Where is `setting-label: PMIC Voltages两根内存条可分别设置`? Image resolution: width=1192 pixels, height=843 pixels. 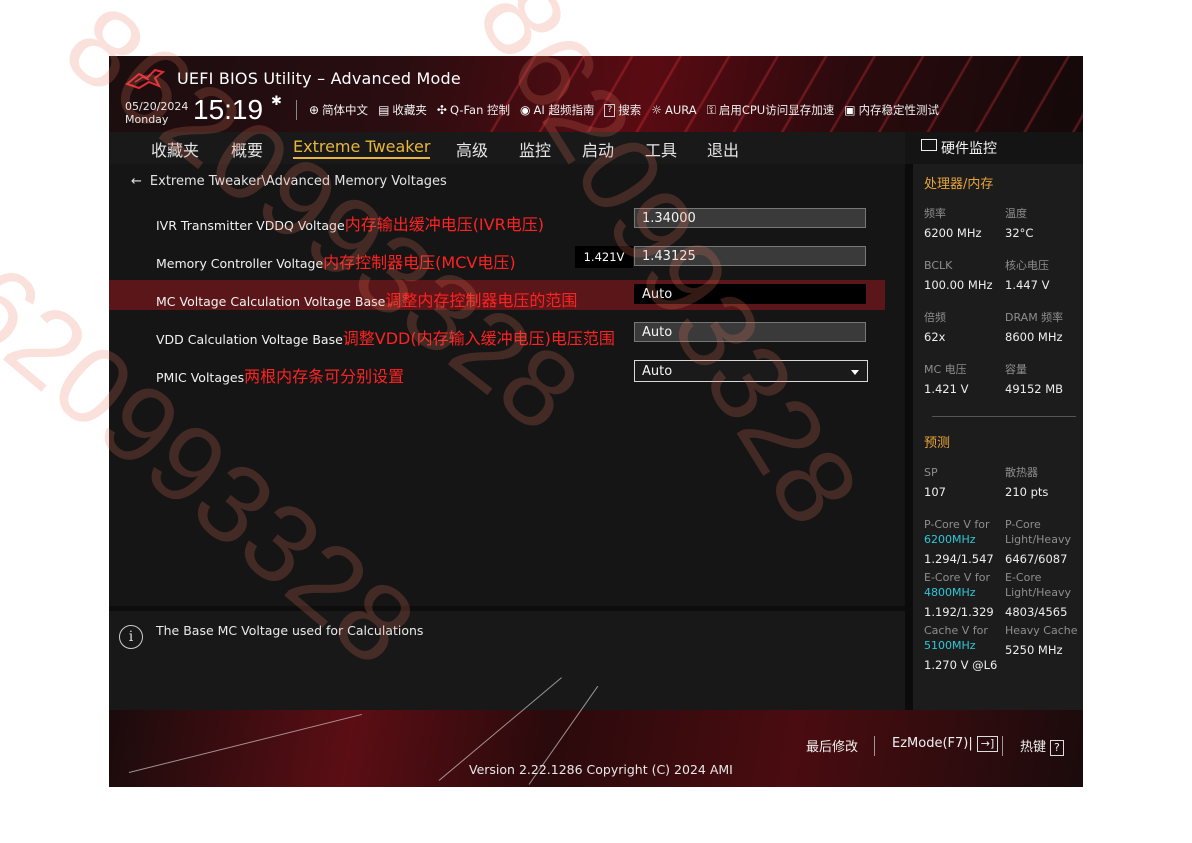
setting-label: PMIC Voltages两根内存条可分别设置 is located at coordinates (280, 375).